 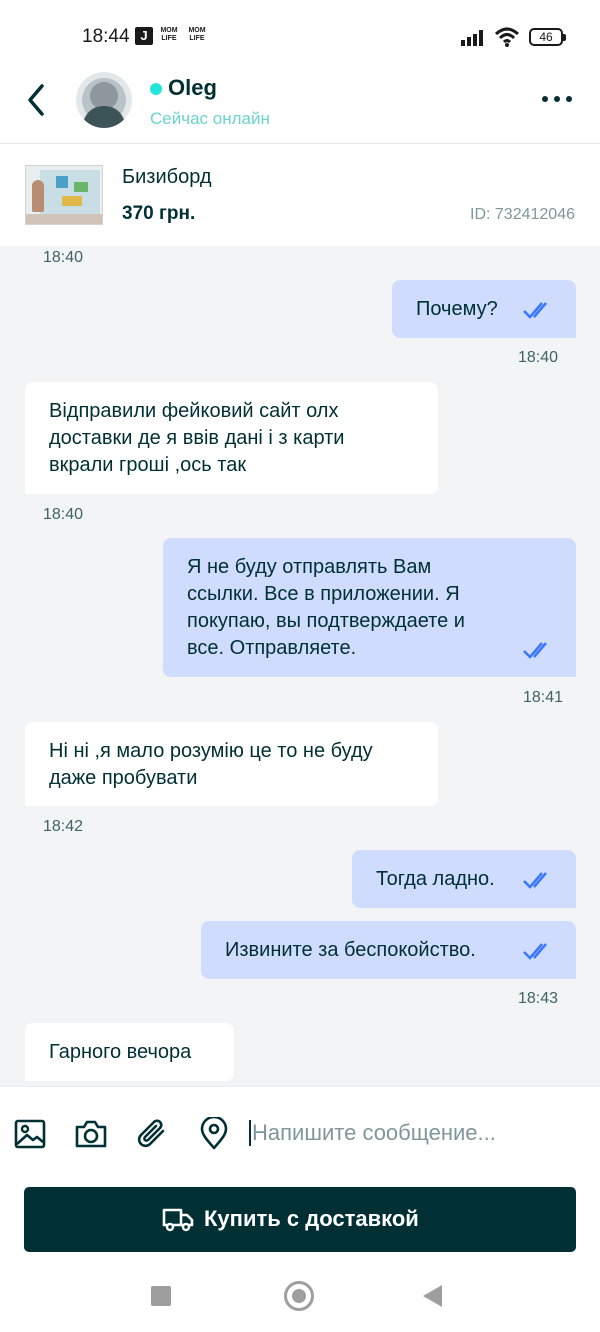 I want to click on status-bar: 18:44 J MOM LIFE MOM LIFE 46, so click(x=300, y=35).